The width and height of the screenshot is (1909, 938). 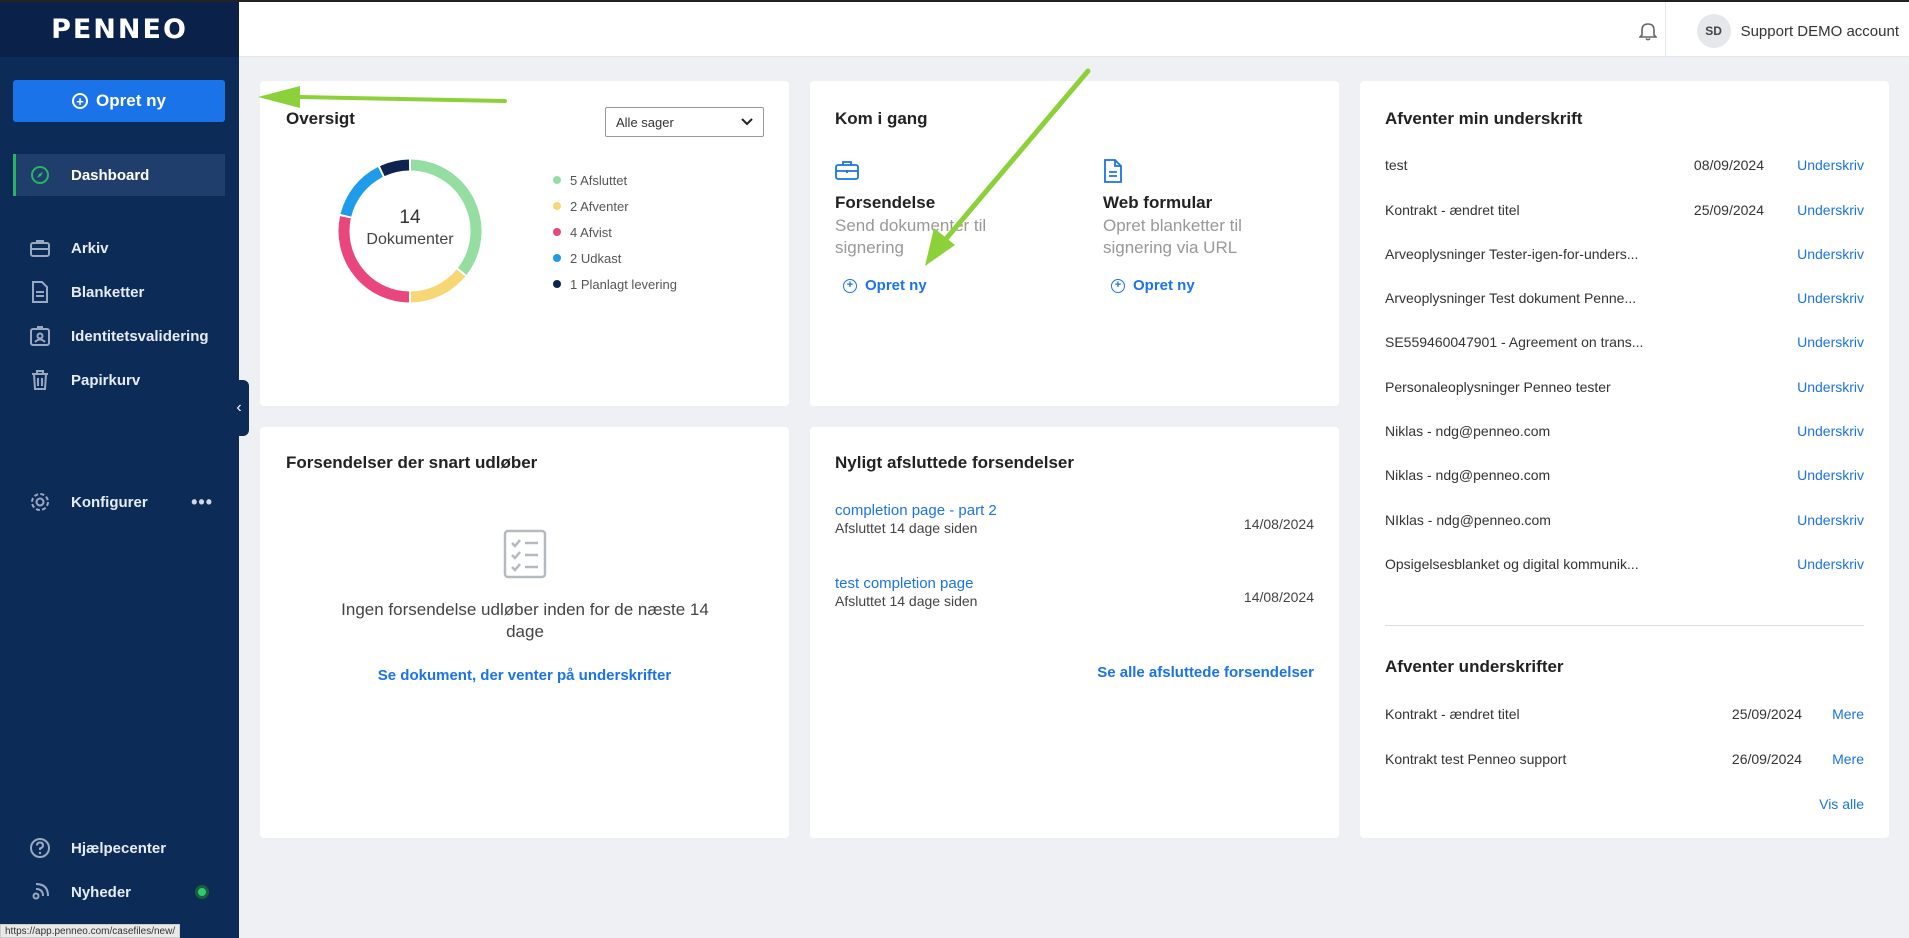 What do you see at coordinates (131, 100) in the screenshot?
I see `create-new-label: Opret ny` at bounding box center [131, 100].